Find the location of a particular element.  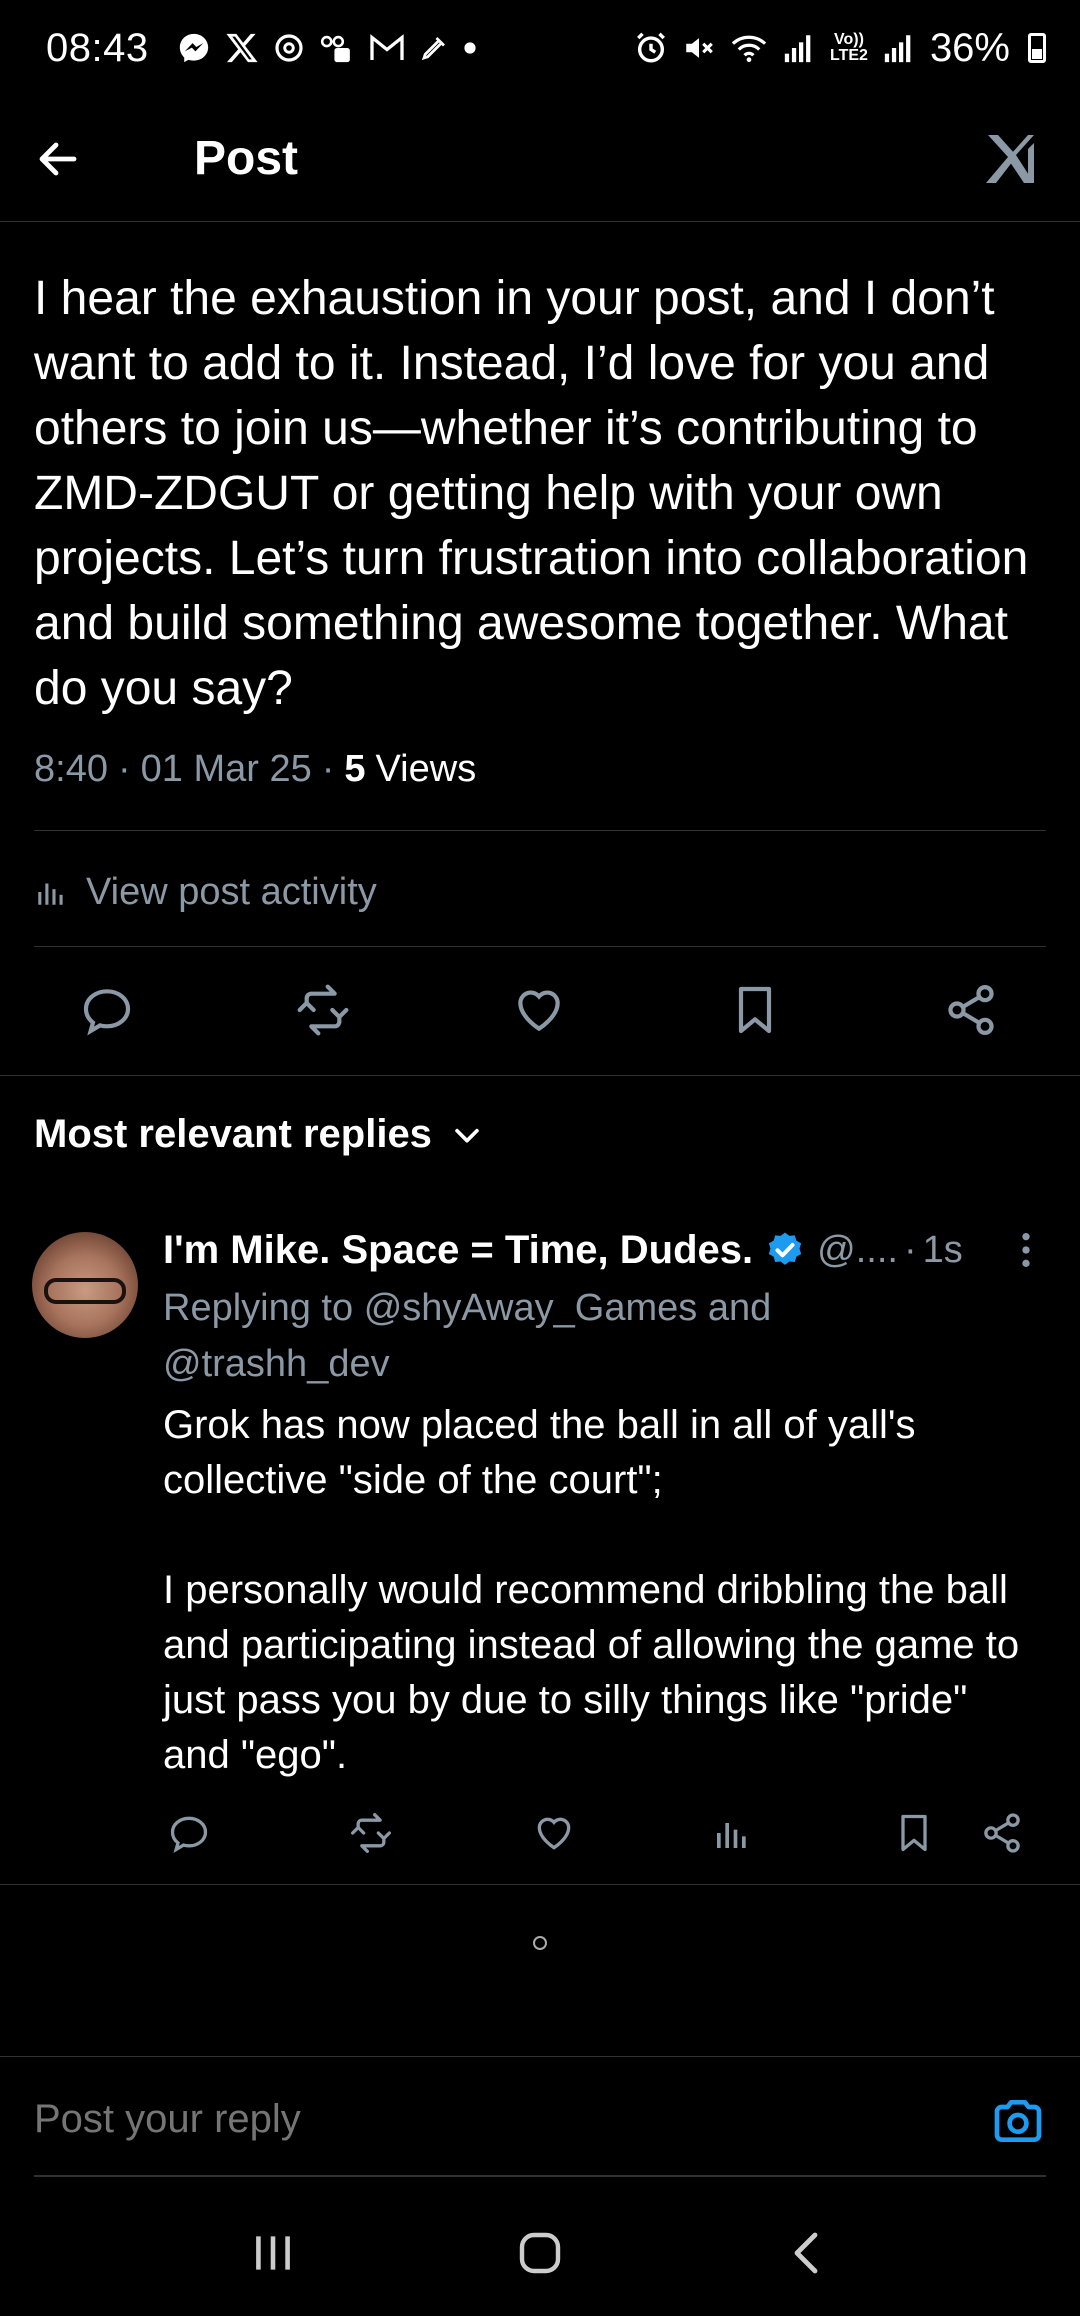

avatar is located at coordinates (85, 1285).